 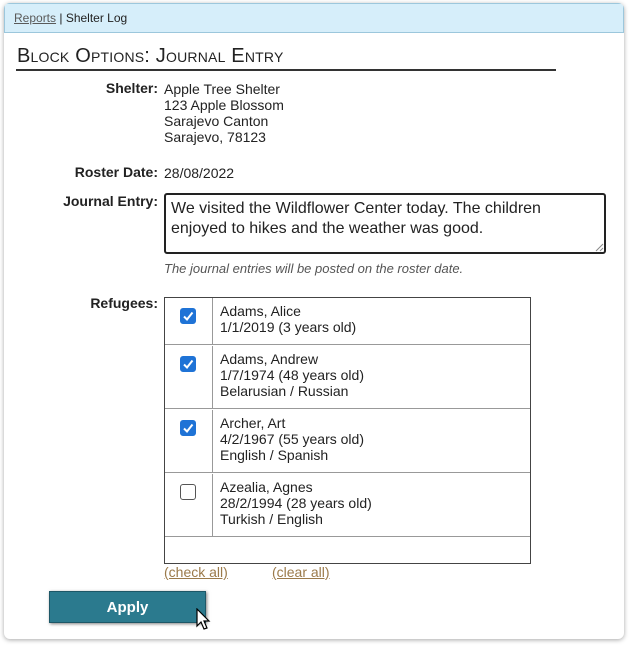 What do you see at coordinates (274, 455) in the screenshot?
I see `refugee-languages: English / Spanish` at bounding box center [274, 455].